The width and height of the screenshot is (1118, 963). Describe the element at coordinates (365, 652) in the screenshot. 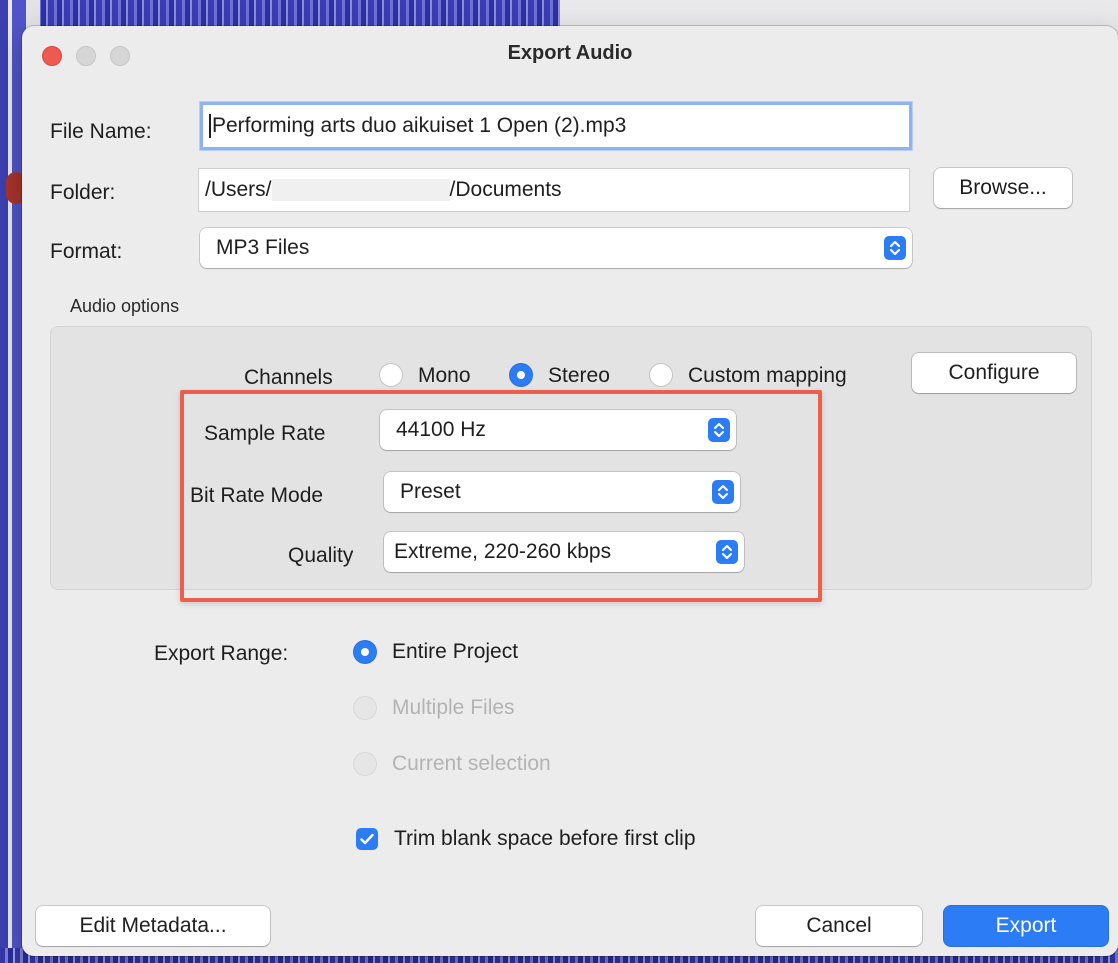

I see `export-range-entire-project-radio` at that location.